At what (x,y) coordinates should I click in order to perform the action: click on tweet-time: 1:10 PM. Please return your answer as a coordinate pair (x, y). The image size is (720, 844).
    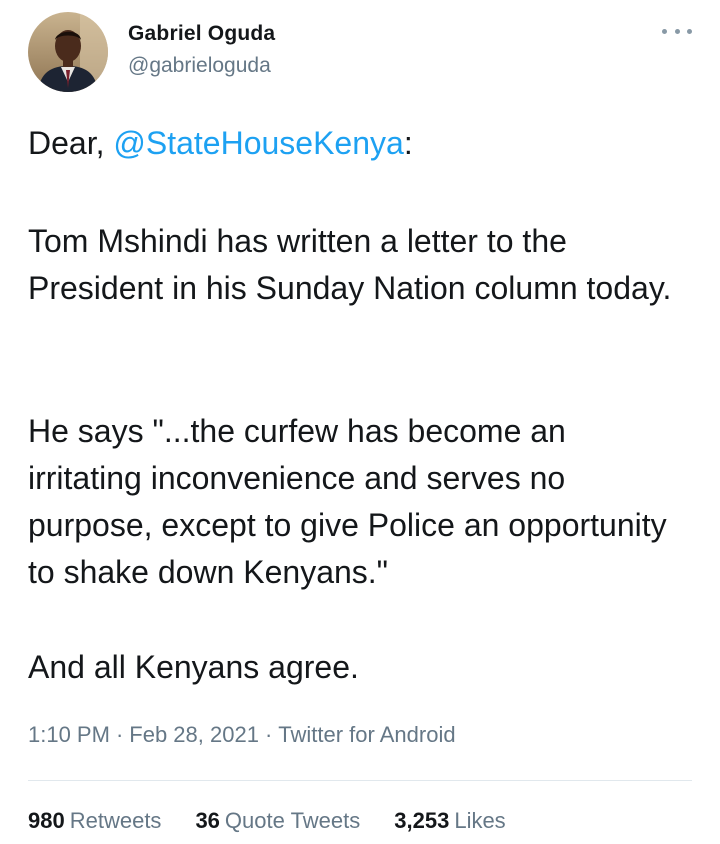
    Looking at the image, I should click on (69, 734).